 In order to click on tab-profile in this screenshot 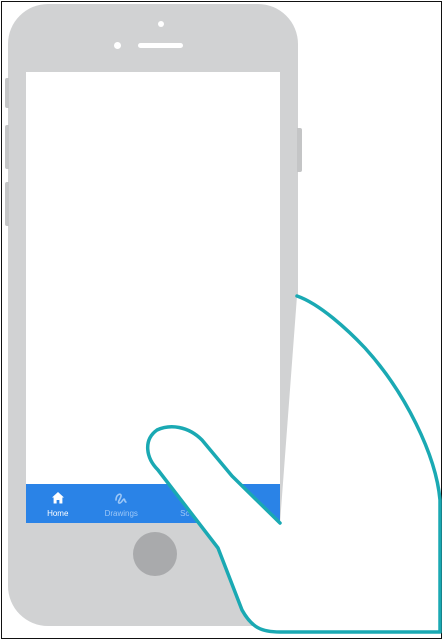, I will do `click(249, 503)`.